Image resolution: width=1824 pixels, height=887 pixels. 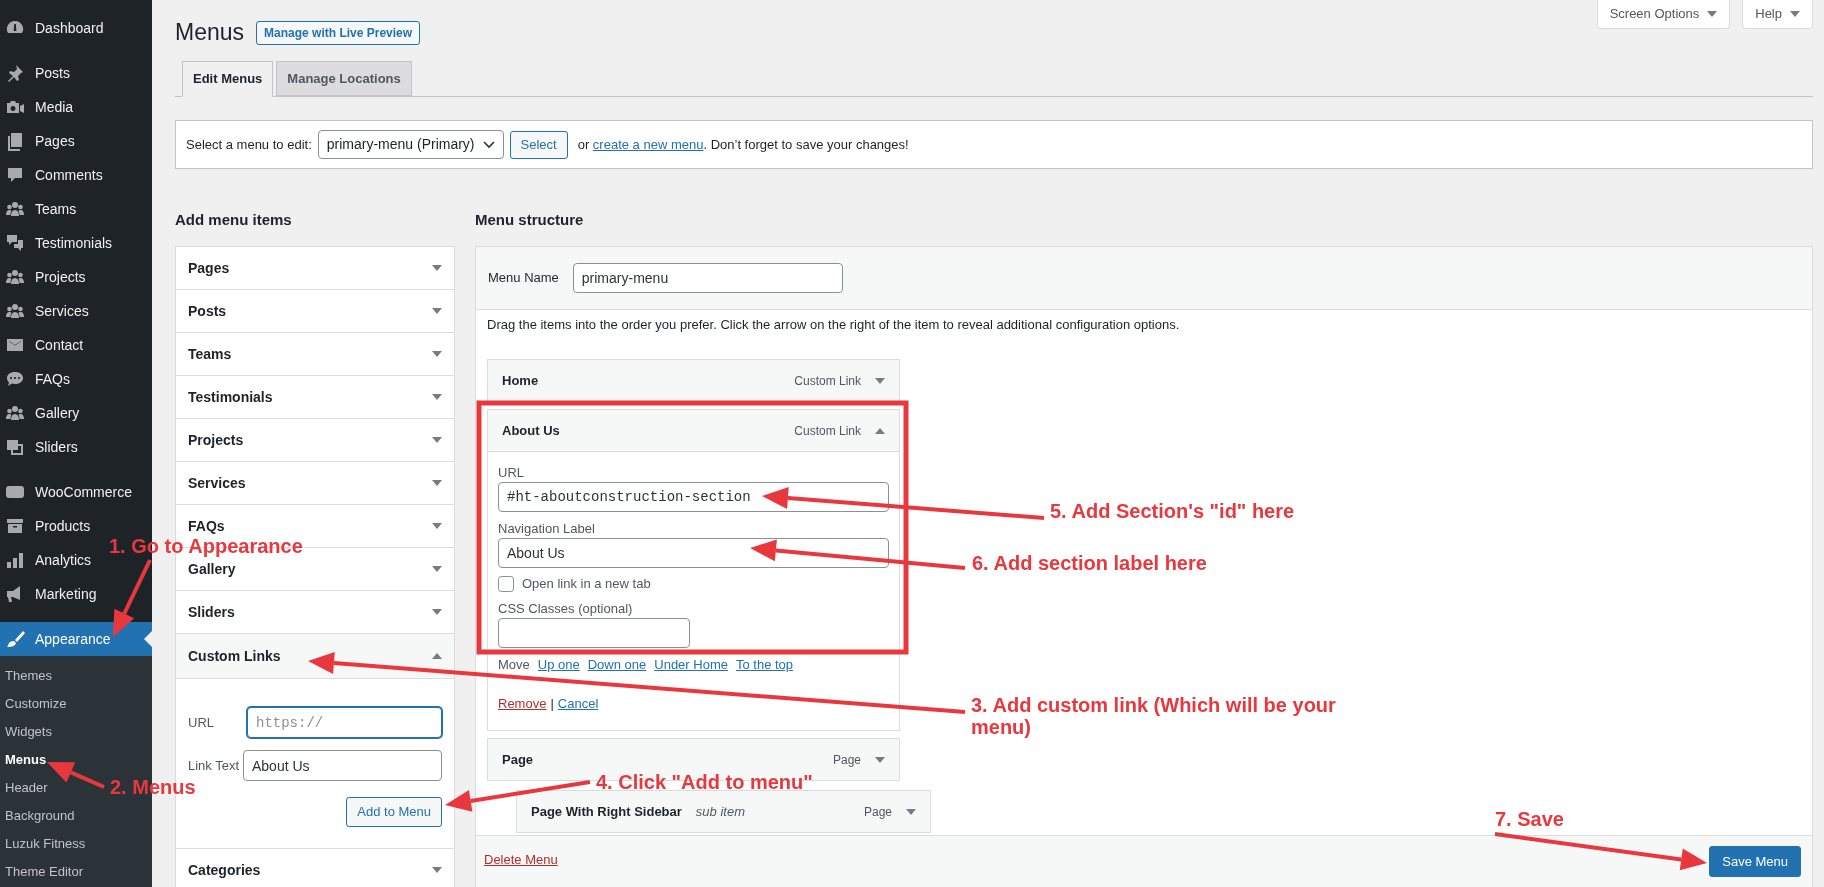 I want to click on move-link: Under Home, so click(x=691, y=665).